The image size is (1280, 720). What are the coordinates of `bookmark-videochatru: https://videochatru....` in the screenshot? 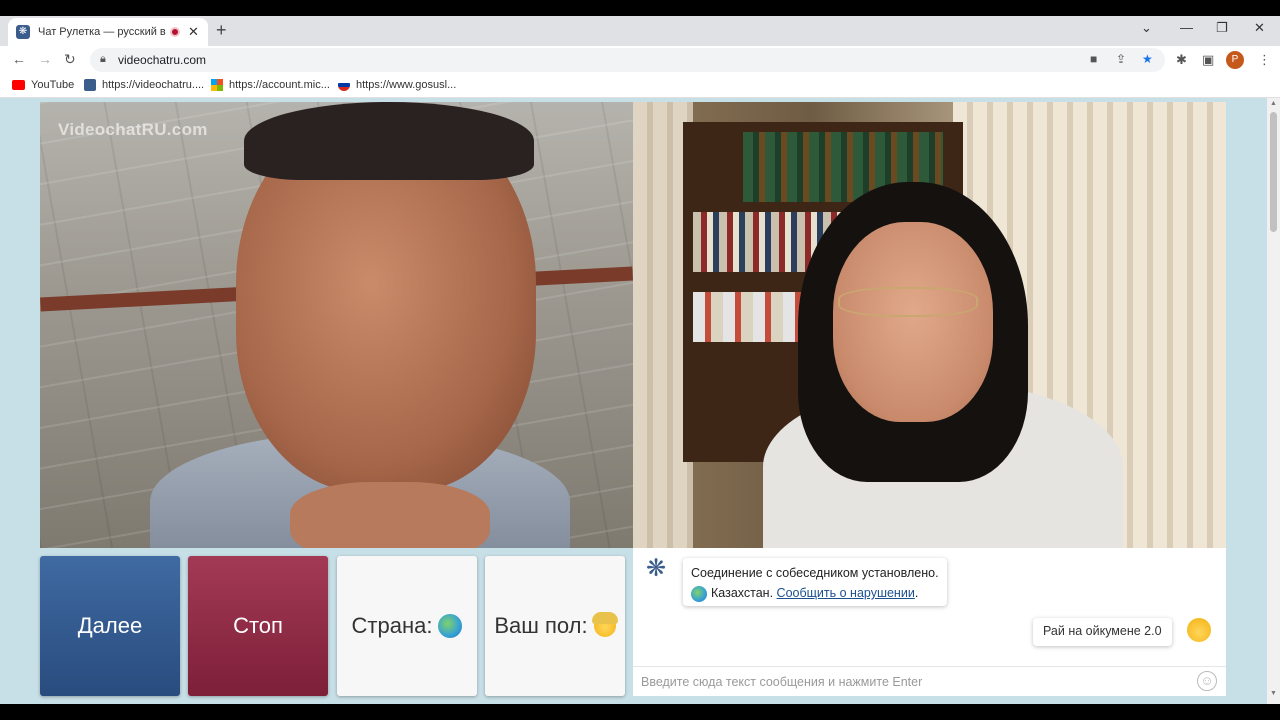 It's located at (144, 85).